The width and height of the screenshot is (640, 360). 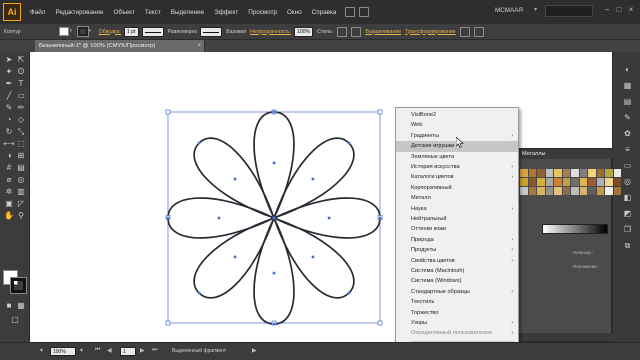 I want to click on appearance-panel-icon: ◧, so click(x=627, y=197).